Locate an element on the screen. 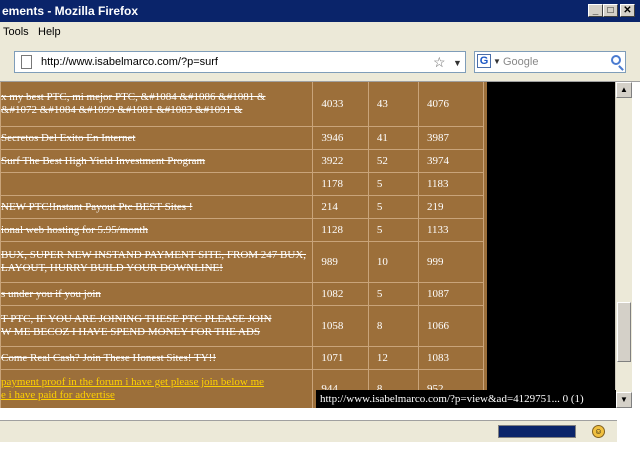  ad-total: 1083 is located at coordinates (451, 358).